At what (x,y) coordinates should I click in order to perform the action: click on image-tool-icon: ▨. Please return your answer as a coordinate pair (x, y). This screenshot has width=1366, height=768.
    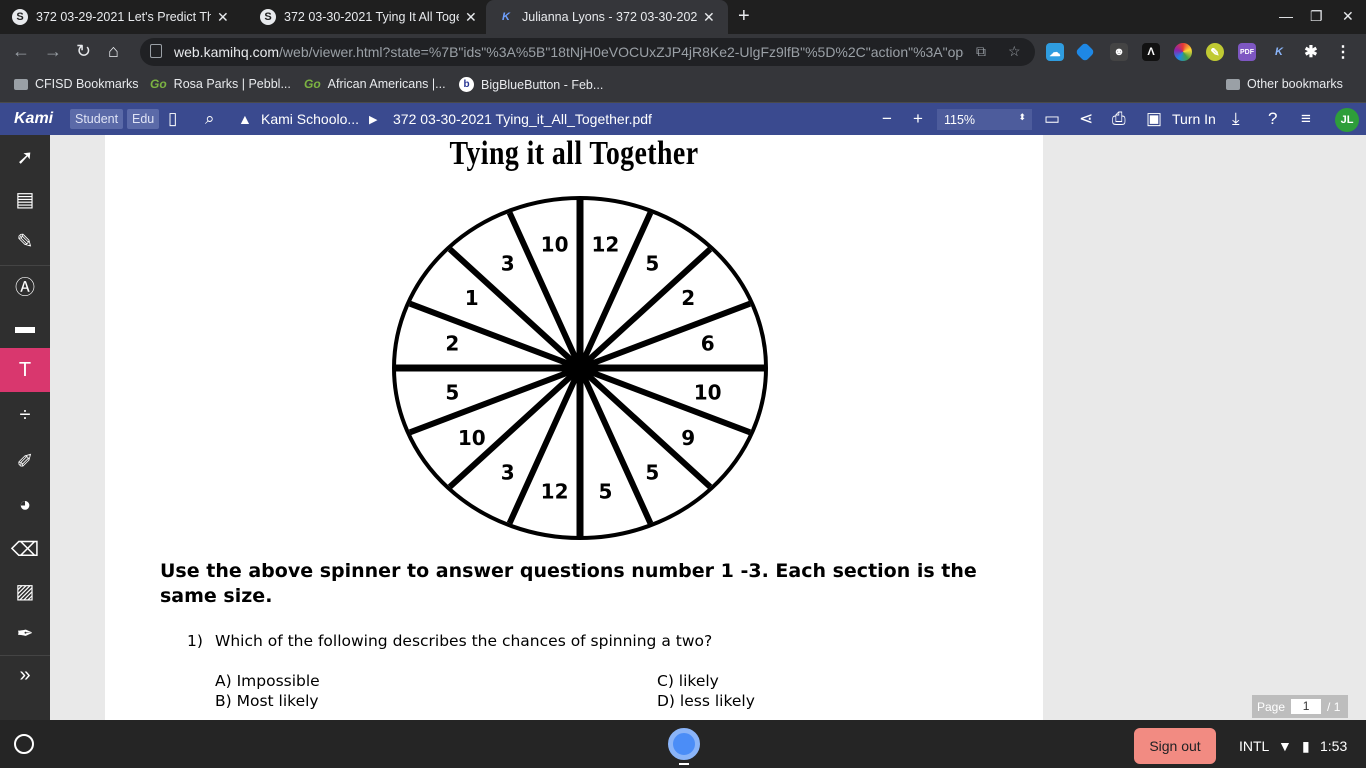
    Looking at the image, I should click on (25, 591).